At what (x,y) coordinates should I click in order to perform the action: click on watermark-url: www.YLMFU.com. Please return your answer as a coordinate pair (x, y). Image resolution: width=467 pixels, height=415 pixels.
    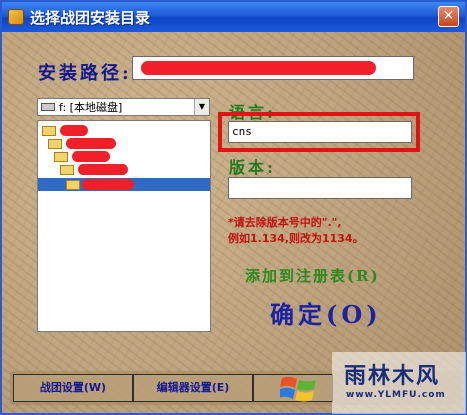
    Looking at the image, I should click on (396, 395).